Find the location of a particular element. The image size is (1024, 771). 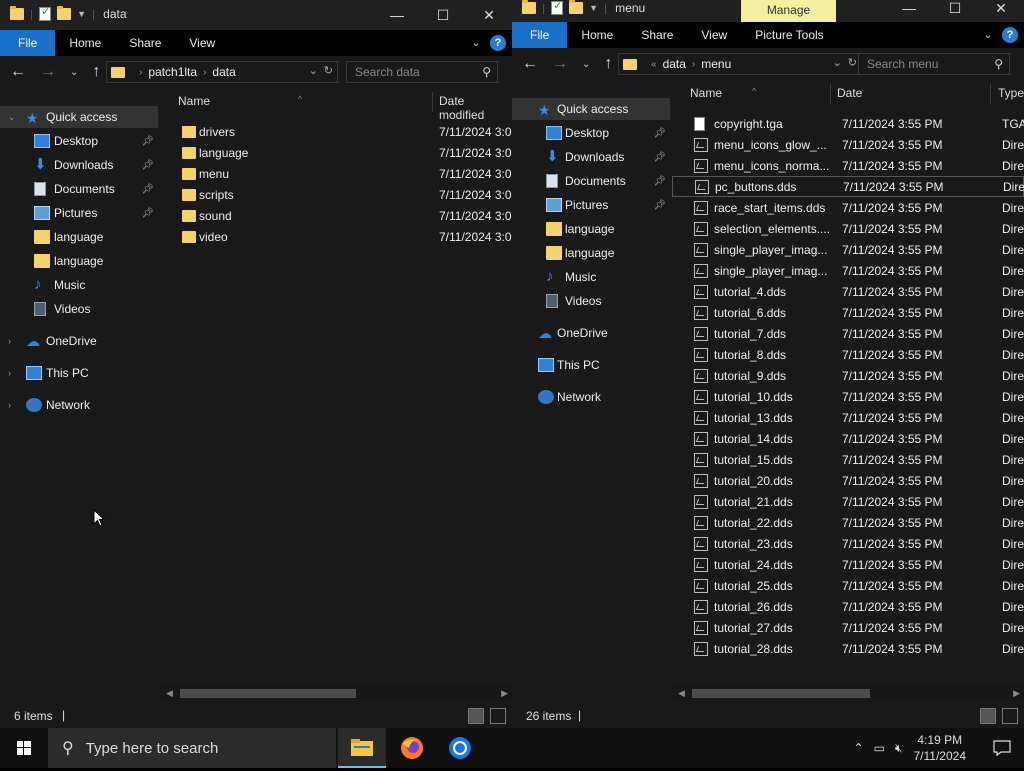

sidebar-item-onedrive: › ☁ OneDrive is located at coordinates (79, 341).